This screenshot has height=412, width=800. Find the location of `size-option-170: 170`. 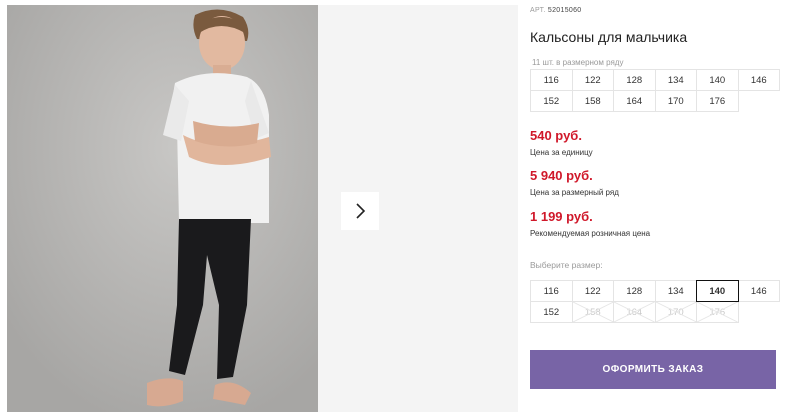

size-option-170: 170 is located at coordinates (675, 312).